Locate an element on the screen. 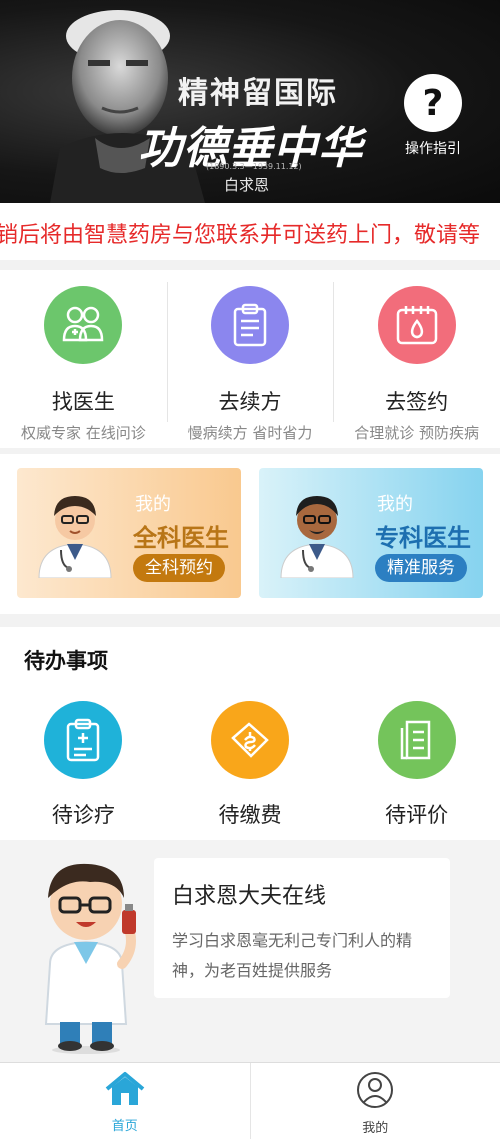  banner-slogan-line1: 精神留国际 is located at coordinates (258, 93).